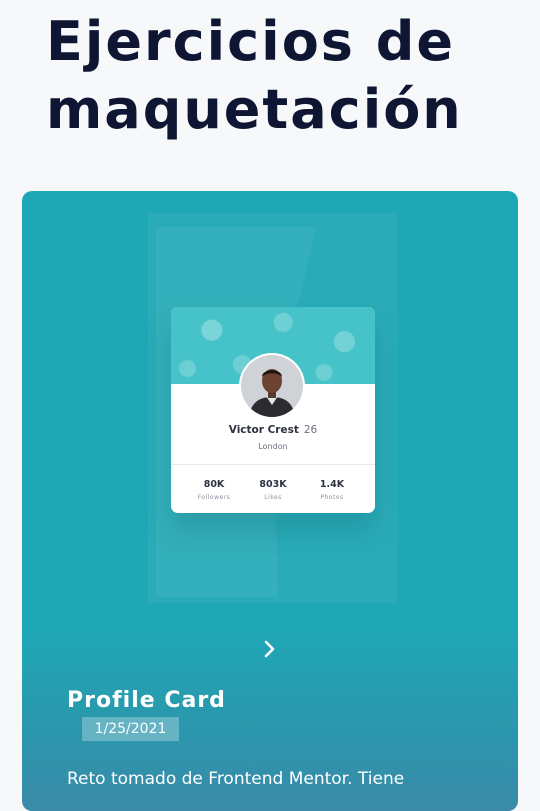 The image size is (540, 811). I want to click on profile-age: 26, so click(310, 430).